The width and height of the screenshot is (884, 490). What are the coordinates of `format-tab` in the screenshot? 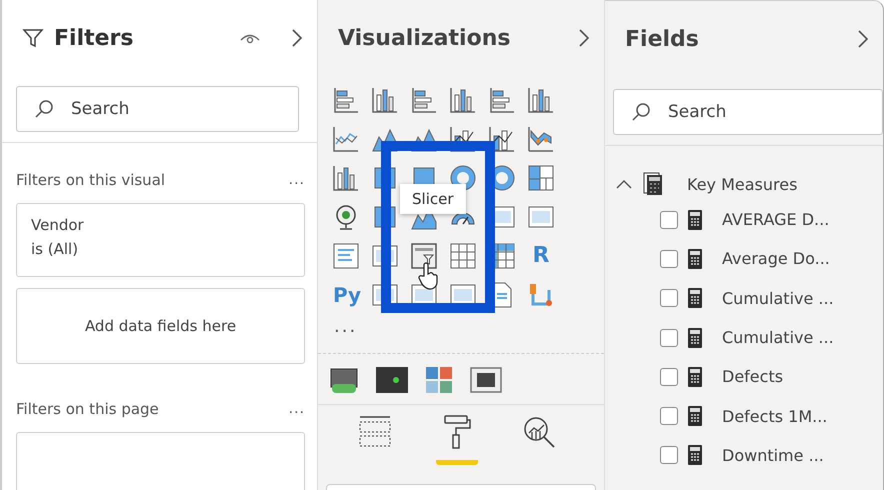 It's located at (457, 440).